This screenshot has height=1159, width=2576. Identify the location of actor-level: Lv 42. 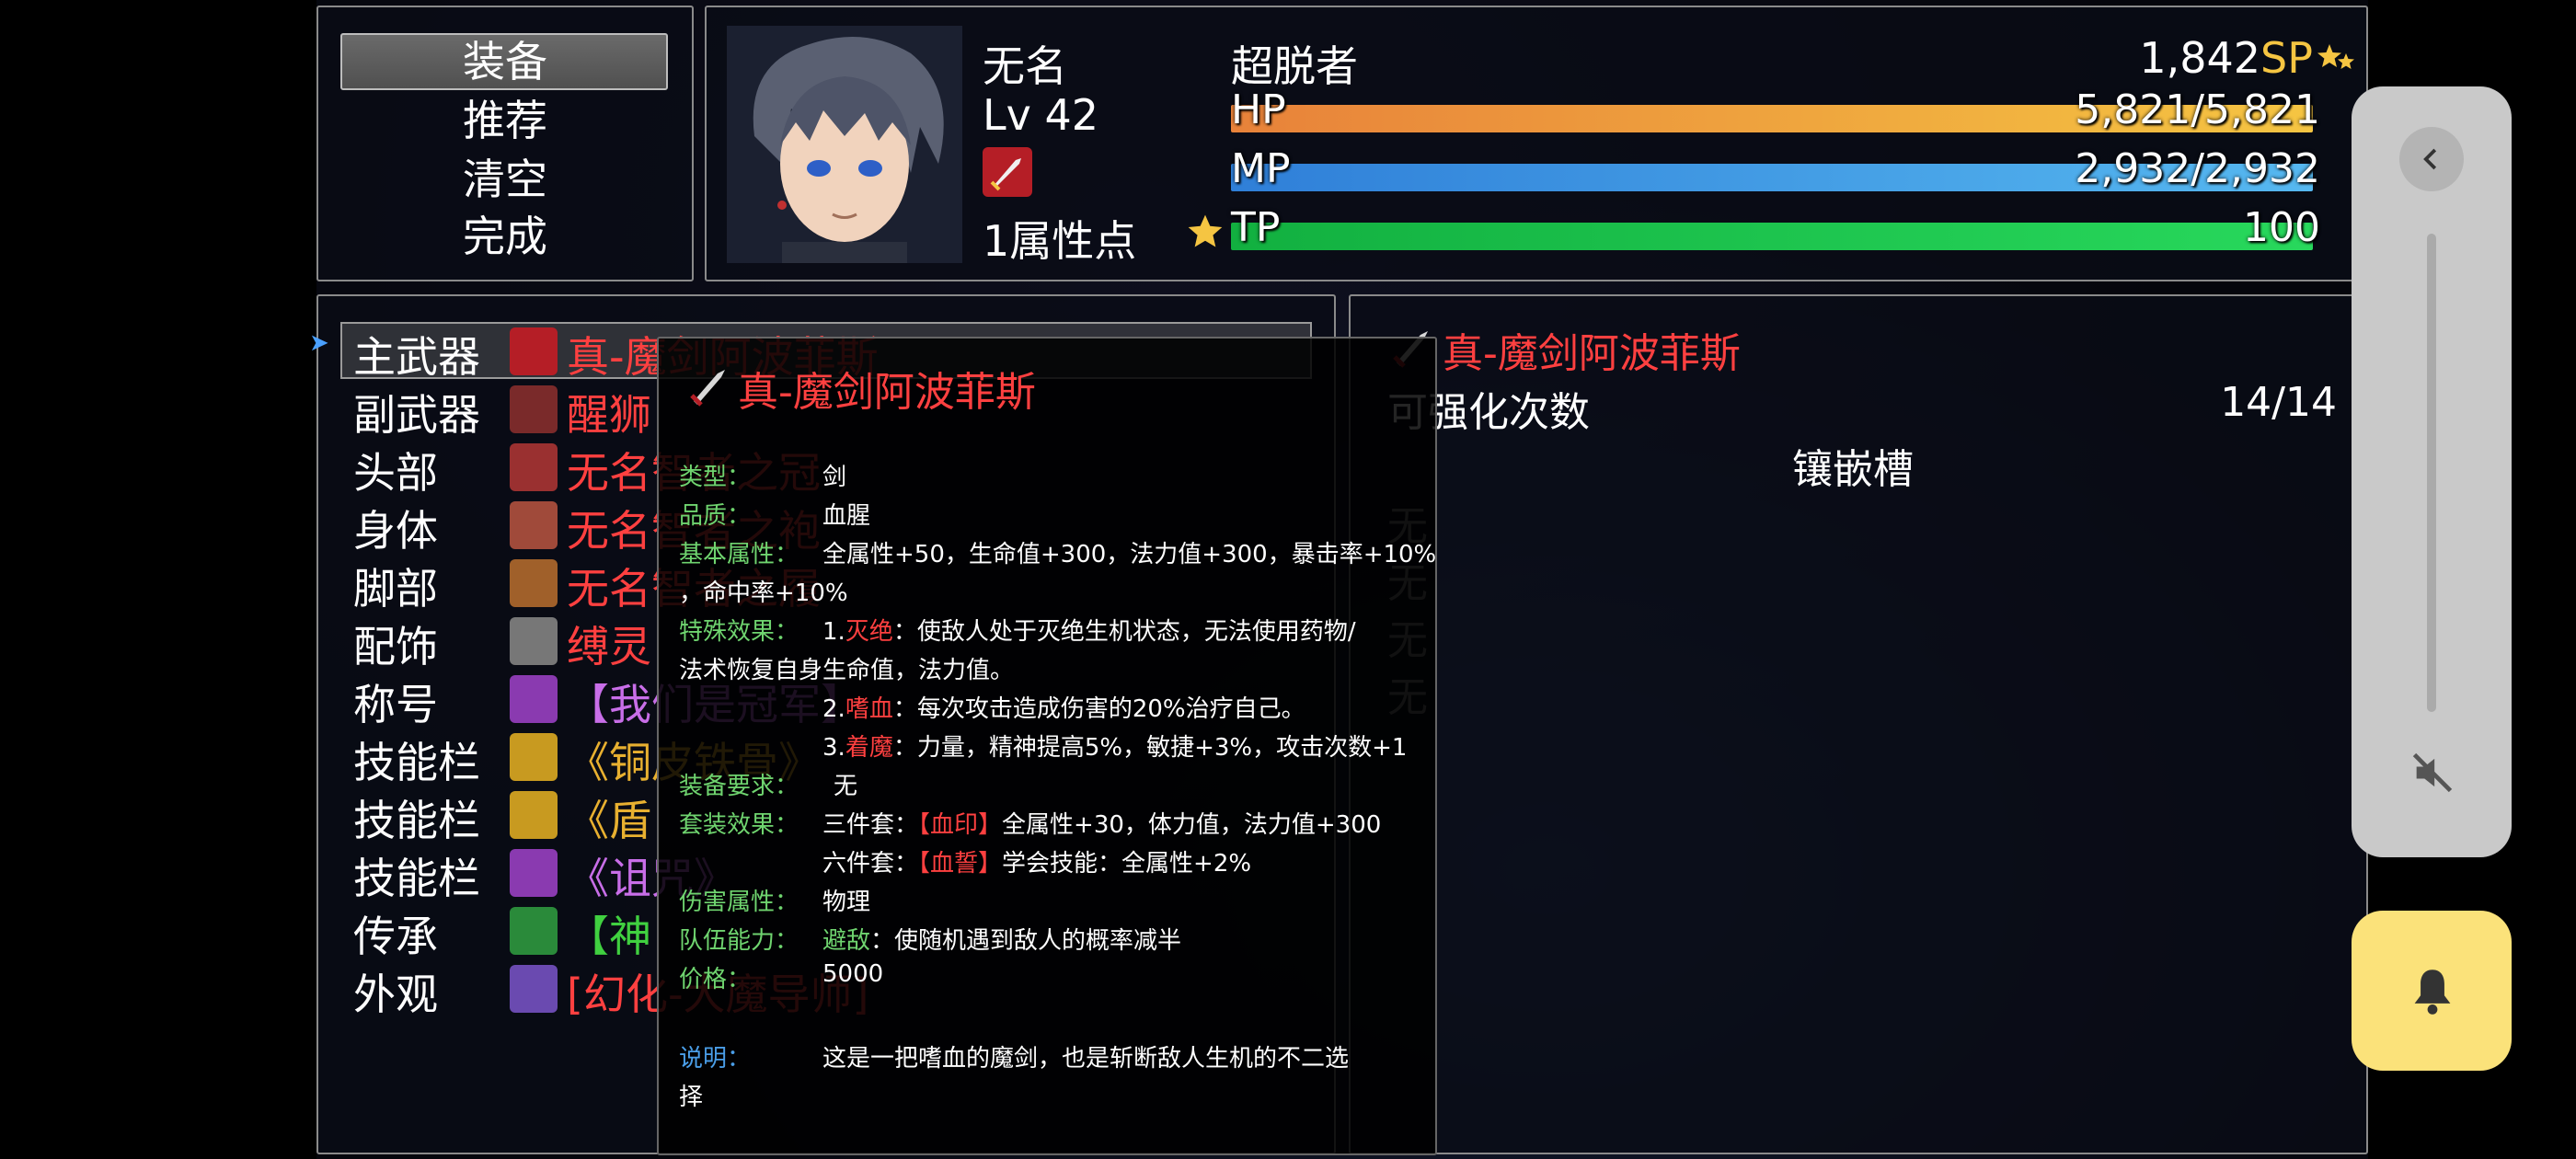
(1041, 115).